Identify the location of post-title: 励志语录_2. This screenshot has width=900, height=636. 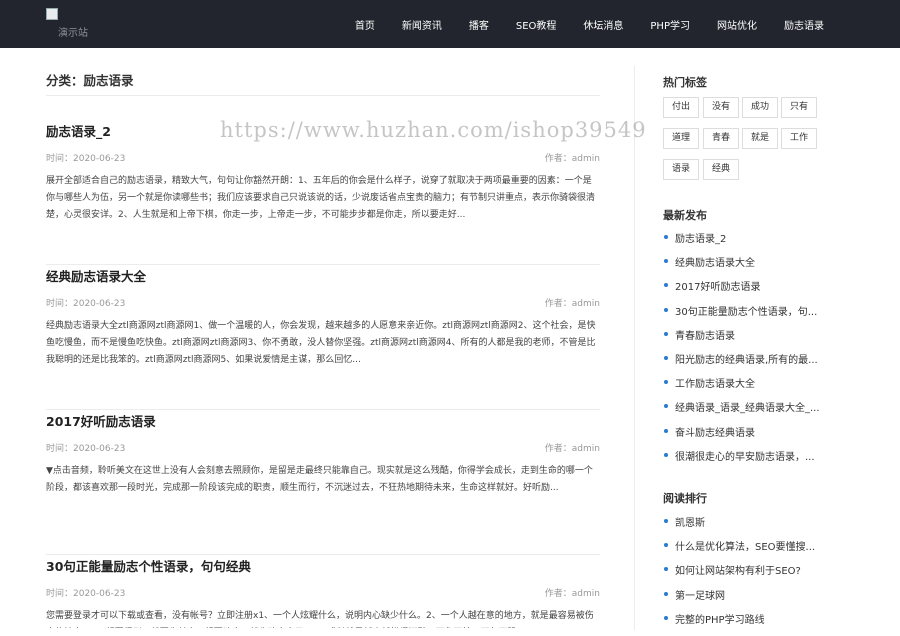
(78, 130).